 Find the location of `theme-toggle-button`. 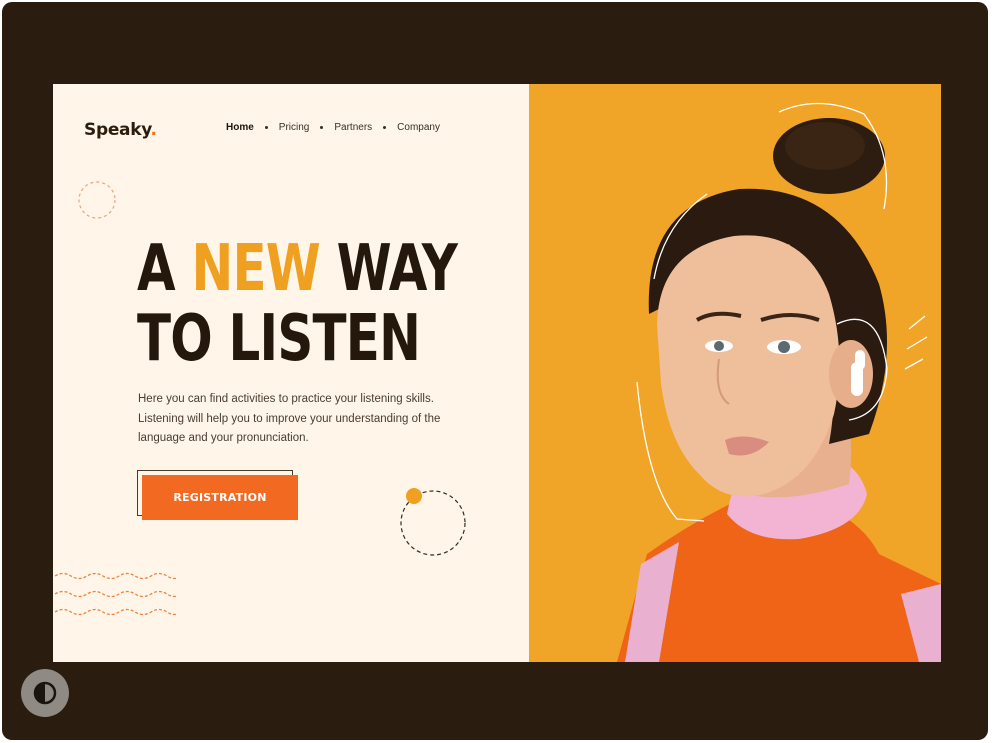

theme-toggle-button is located at coordinates (45, 693).